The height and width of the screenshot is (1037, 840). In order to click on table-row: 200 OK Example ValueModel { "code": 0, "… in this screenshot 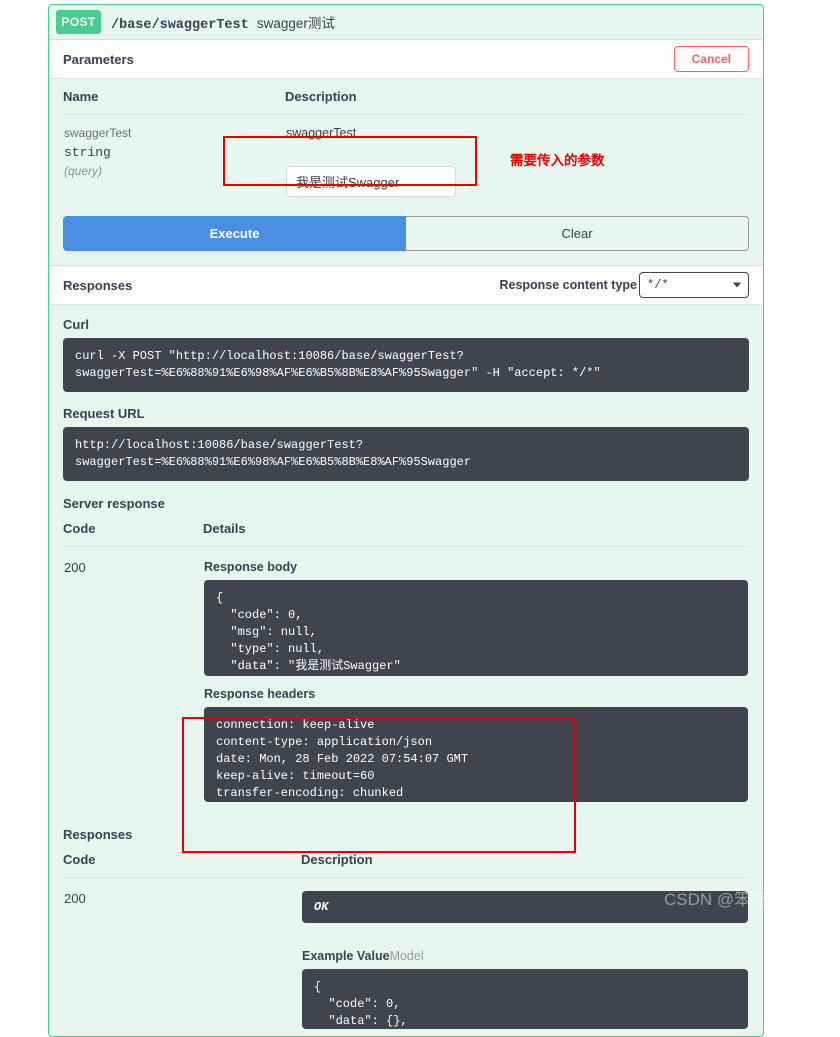, I will do `click(406, 954)`.